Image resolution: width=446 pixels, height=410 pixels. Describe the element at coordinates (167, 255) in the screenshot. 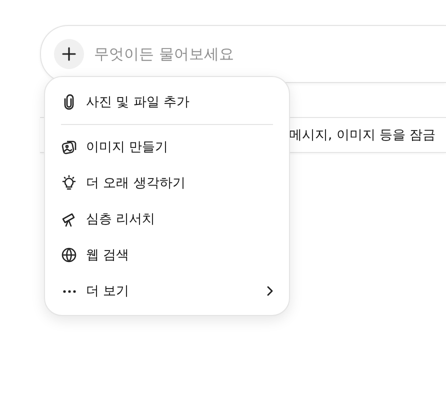

I see `menu-item: 웹 검색` at that location.